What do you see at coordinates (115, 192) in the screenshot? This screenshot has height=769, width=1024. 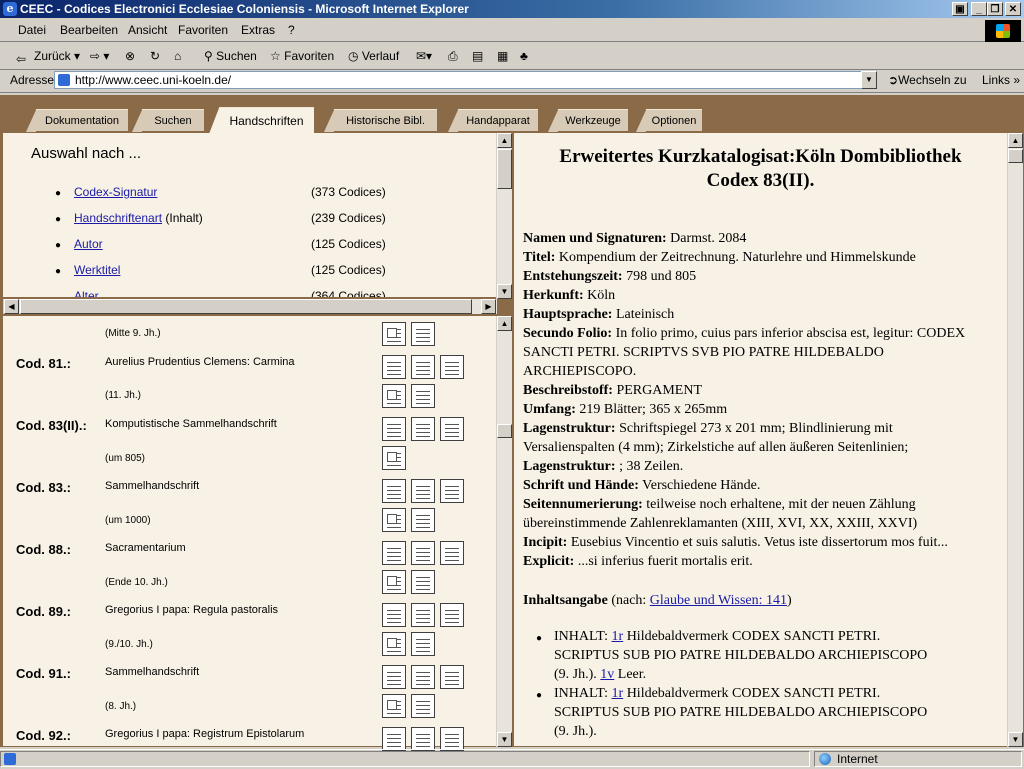 I see `link-codex-signatur: Codex-Signatur` at bounding box center [115, 192].